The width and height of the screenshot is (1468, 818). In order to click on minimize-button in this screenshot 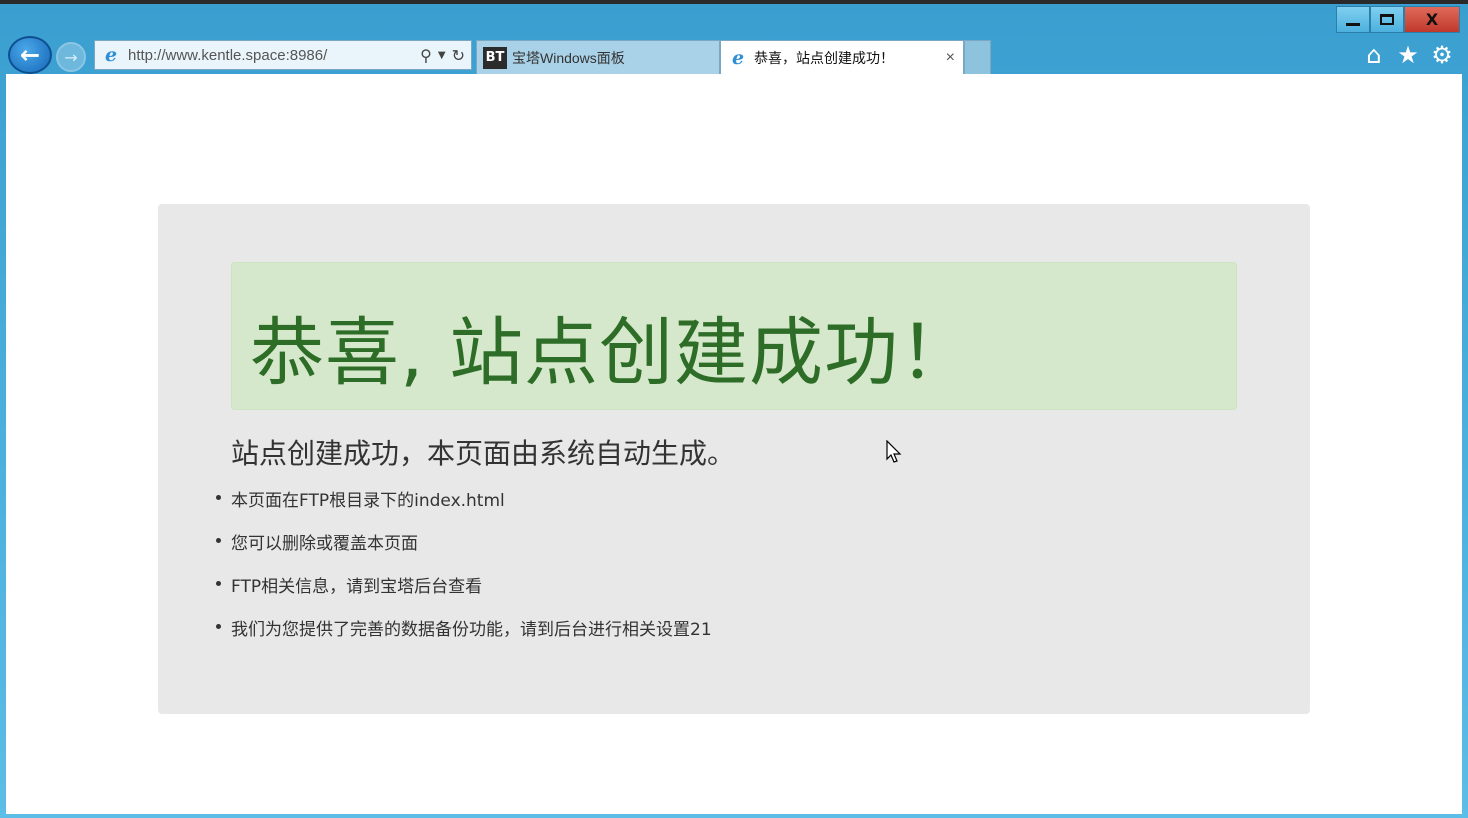, I will do `click(1353, 19)`.